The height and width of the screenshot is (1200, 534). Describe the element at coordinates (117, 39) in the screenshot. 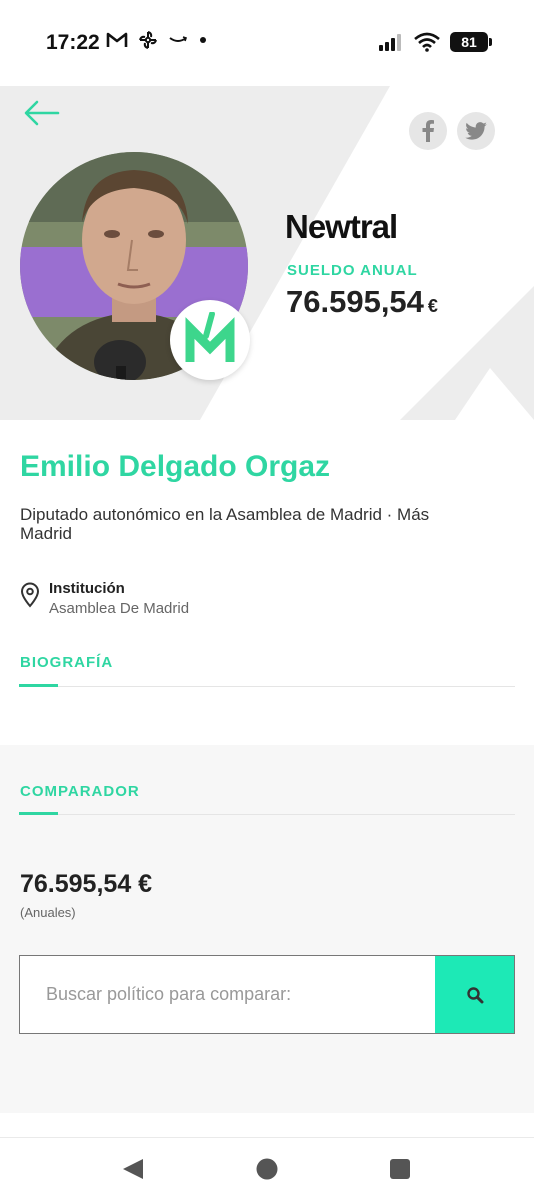

I see `gmail-icon` at that location.